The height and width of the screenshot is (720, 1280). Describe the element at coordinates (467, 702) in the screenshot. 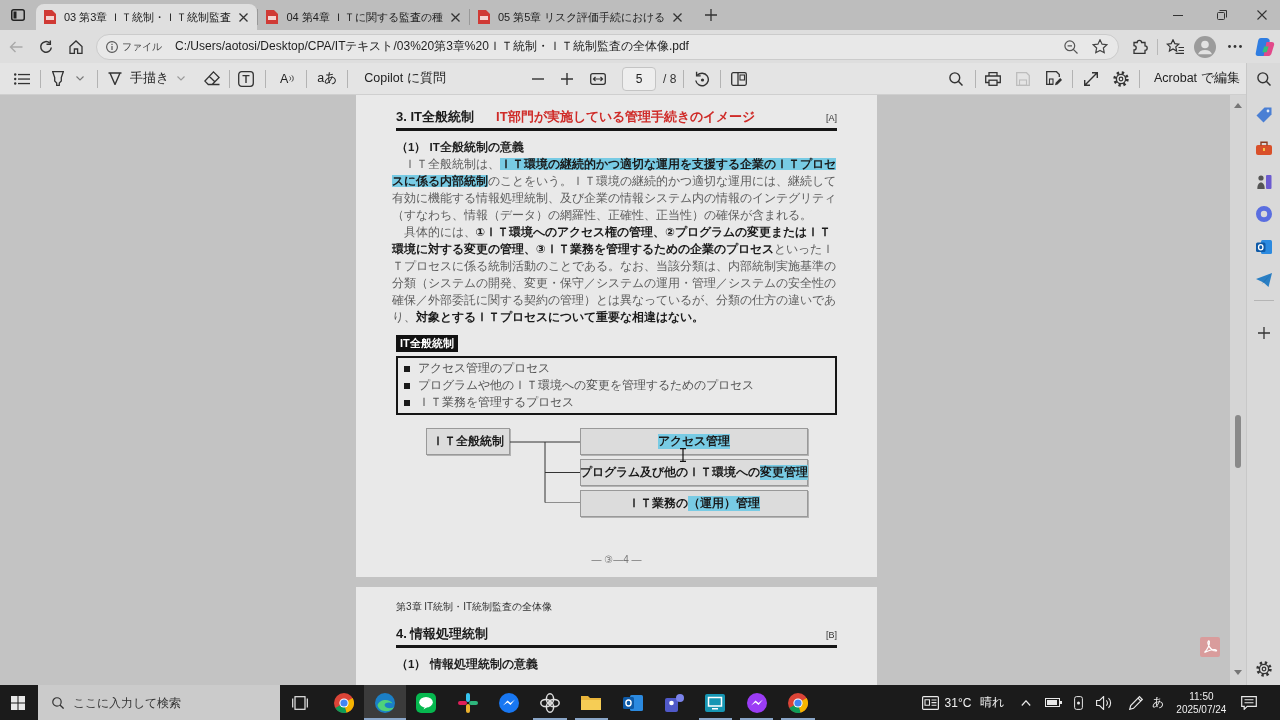

I see `pinwheel-icon` at that location.